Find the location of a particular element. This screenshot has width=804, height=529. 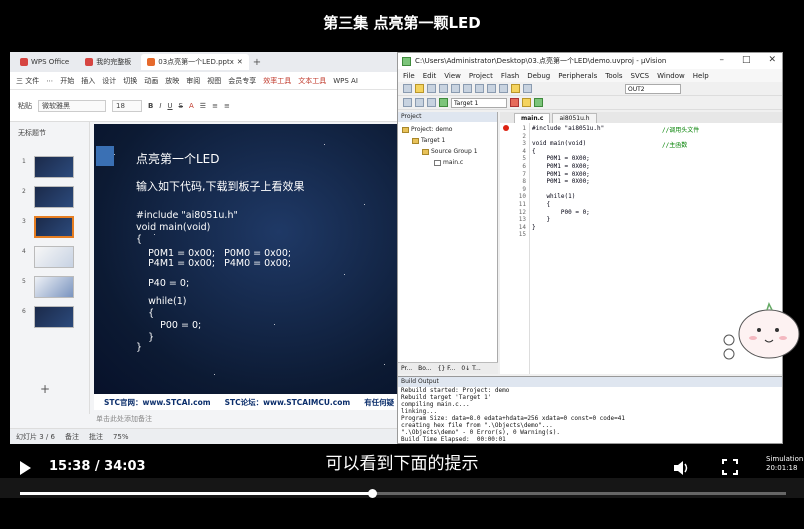

menu-insert: 插入 is located at coordinates (88, 81).